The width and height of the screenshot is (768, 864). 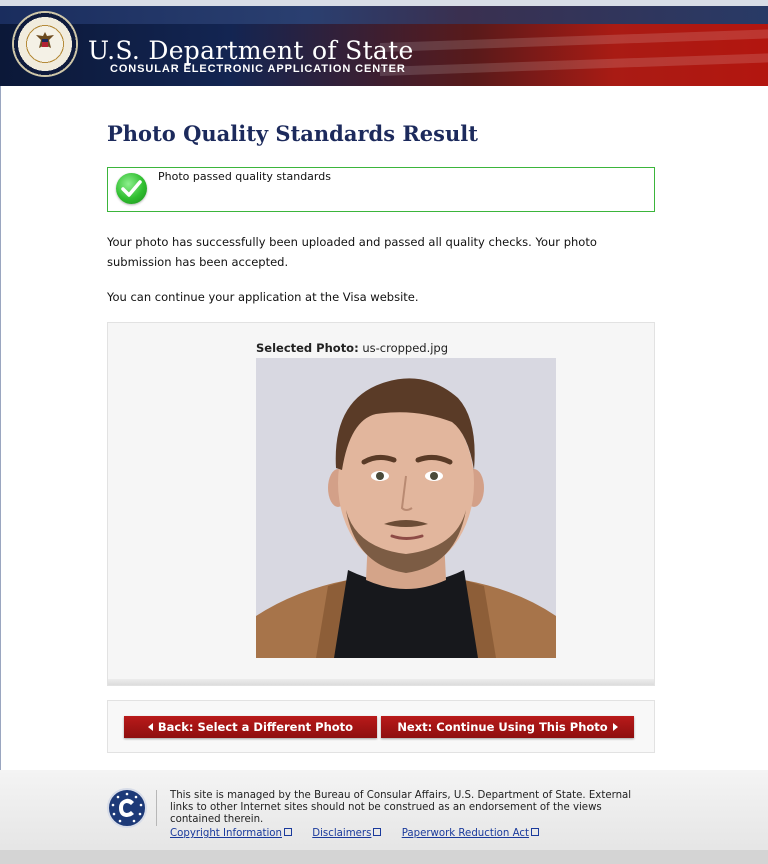 What do you see at coordinates (45, 40) in the screenshot?
I see `eagle-icon` at bounding box center [45, 40].